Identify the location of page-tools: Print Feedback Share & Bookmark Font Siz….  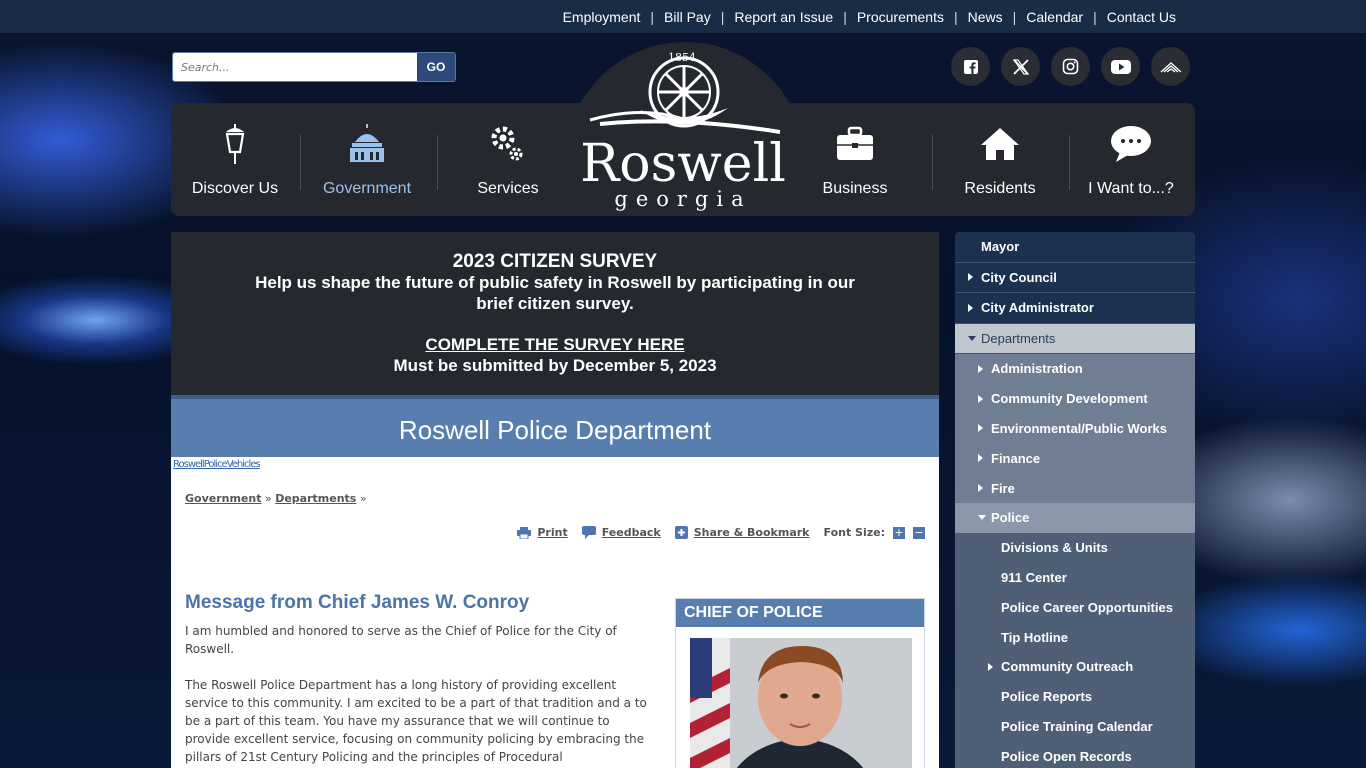
(721, 532).